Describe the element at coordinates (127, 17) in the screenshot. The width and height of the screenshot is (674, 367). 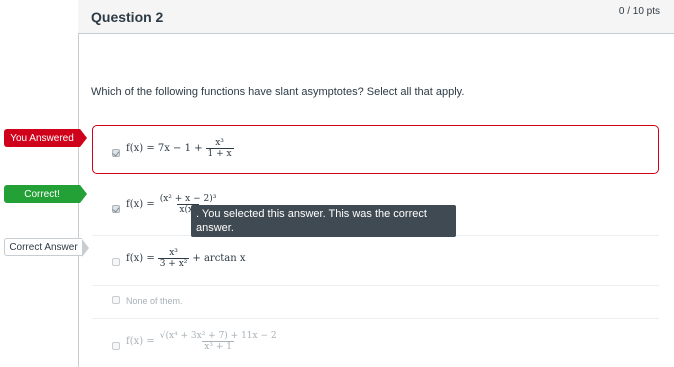
I see `question-title: Question 2` at that location.